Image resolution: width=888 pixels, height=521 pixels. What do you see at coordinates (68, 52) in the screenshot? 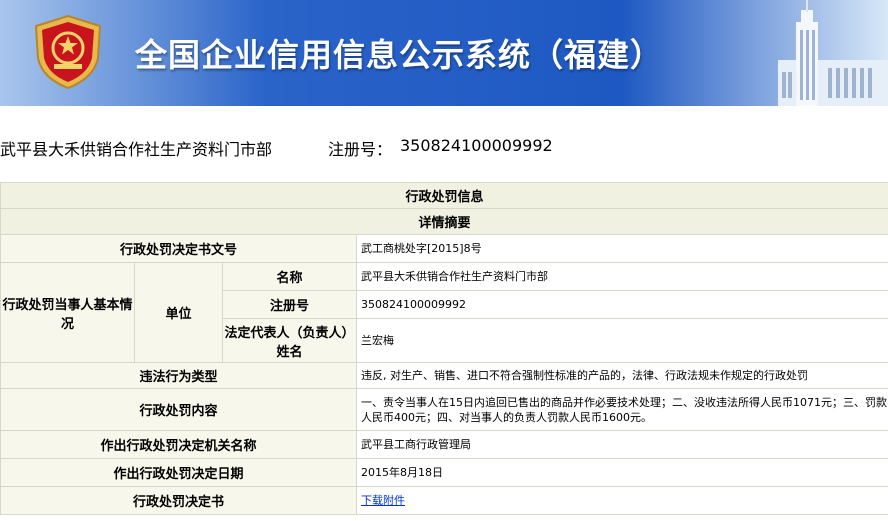
I see `national-emblem-icon` at bounding box center [68, 52].